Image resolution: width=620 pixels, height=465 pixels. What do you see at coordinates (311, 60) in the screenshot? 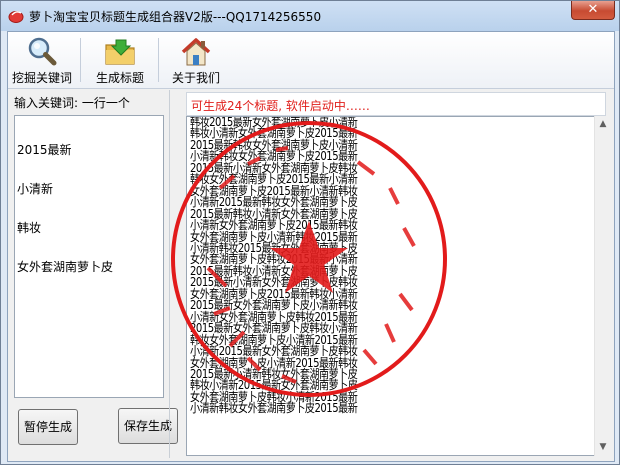
I see `toolbar: 挖掘关键词 生成标题 关于我们` at bounding box center [311, 60].